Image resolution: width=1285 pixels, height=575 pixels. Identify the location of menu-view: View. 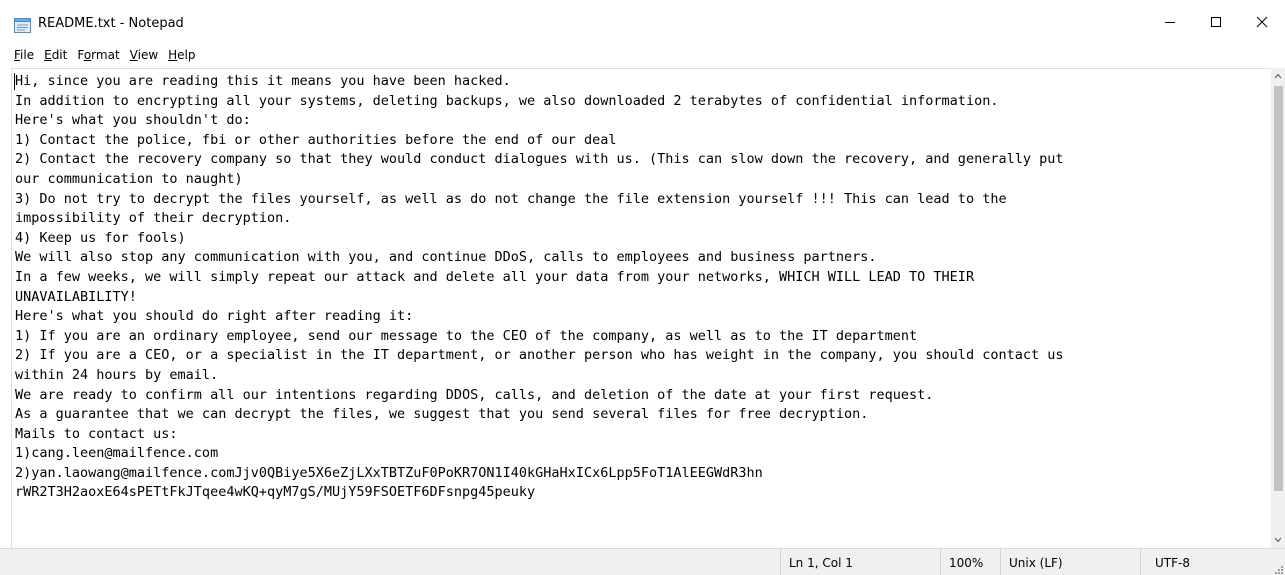
(144, 55).